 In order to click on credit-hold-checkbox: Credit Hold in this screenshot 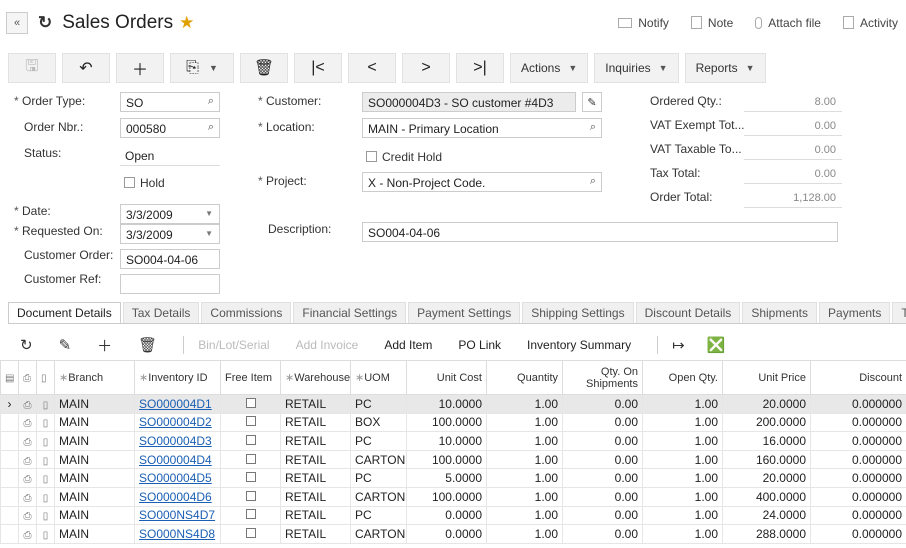, I will do `click(404, 157)`.